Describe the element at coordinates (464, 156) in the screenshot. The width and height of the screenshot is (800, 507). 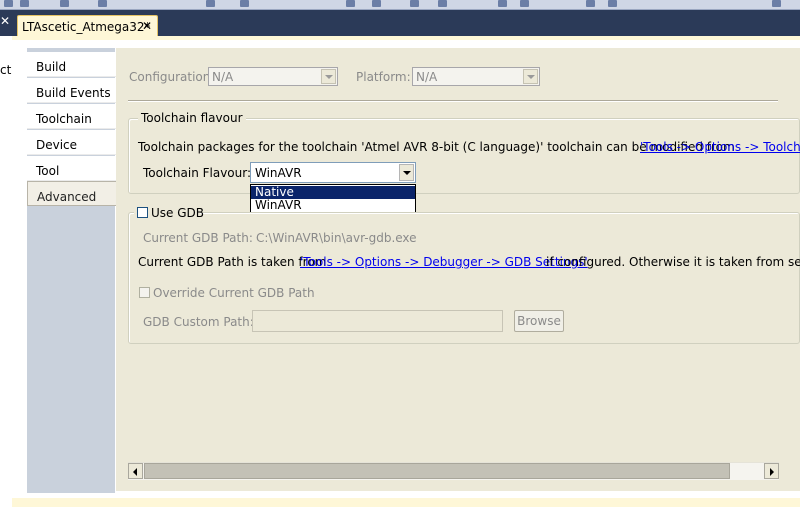
I see `toolchain-flavour-group` at that location.